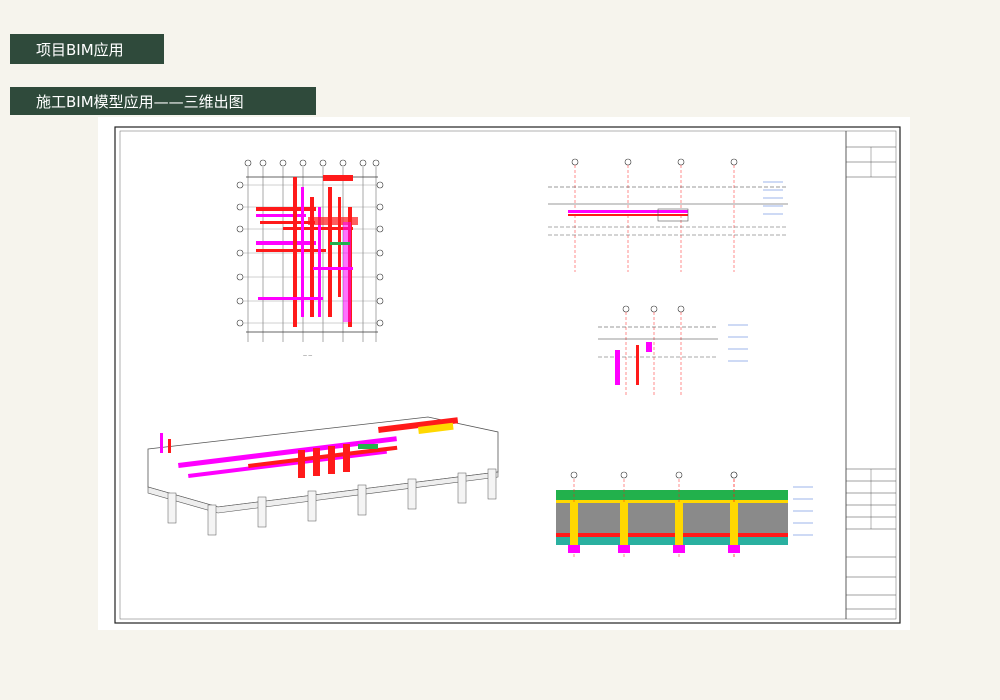 The image size is (1000, 700). What do you see at coordinates (684, 514) in the screenshot?
I see `section-view-c` at bounding box center [684, 514].